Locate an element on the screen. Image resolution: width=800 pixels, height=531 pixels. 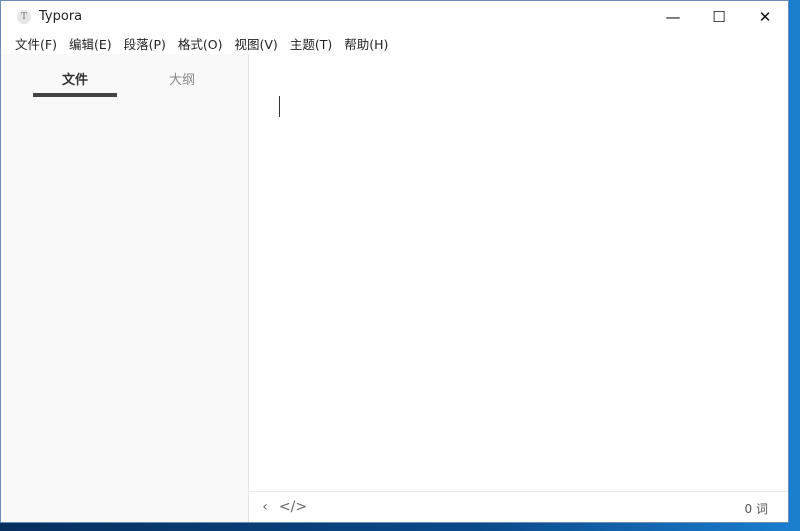
menu-format: 格式(O) is located at coordinates (200, 43).